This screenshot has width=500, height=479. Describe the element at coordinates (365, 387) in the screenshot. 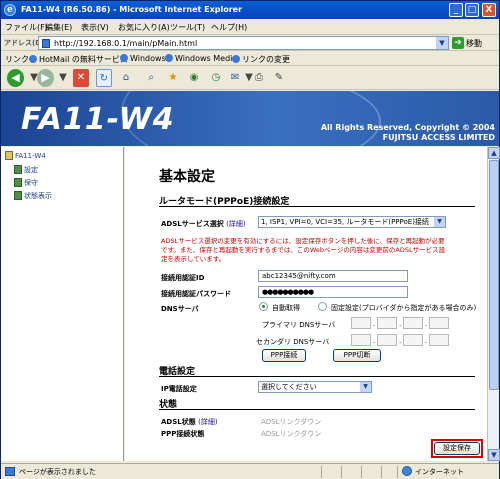

I see `chevron-down-icon: ▼` at that location.